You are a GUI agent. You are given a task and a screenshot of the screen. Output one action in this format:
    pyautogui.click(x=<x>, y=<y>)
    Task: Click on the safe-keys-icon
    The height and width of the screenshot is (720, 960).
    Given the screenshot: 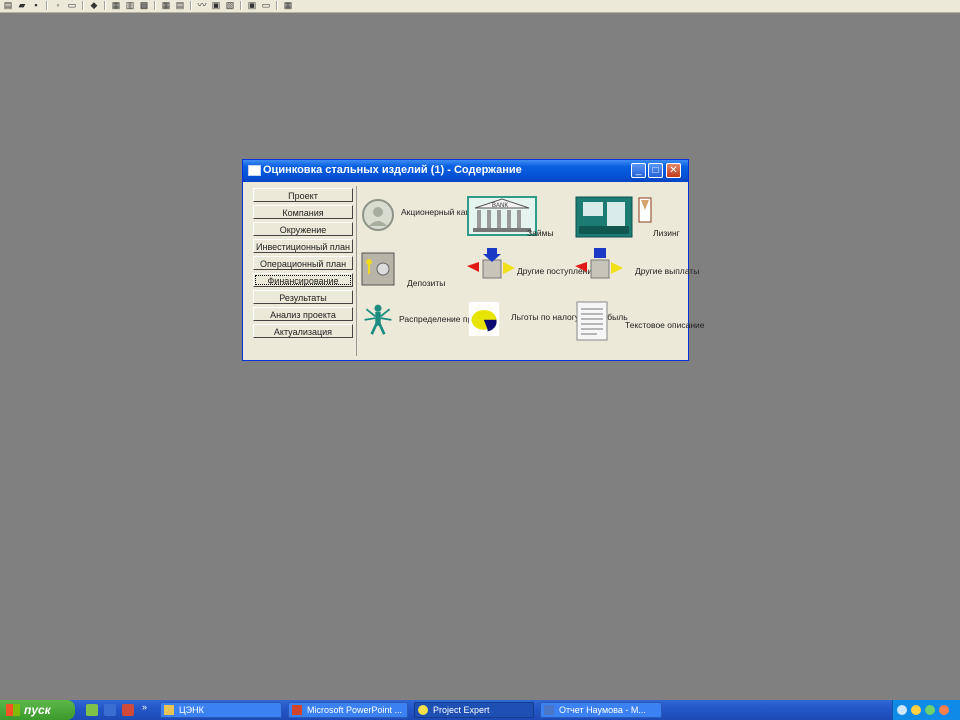 What is the action you would take?
    pyautogui.click(x=378, y=269)
    